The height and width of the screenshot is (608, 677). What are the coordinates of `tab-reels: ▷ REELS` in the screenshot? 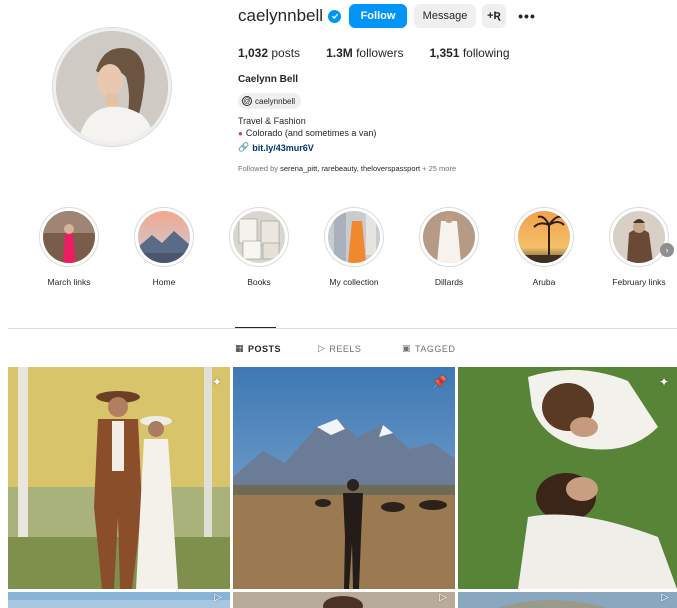 It's located at (339, 348).